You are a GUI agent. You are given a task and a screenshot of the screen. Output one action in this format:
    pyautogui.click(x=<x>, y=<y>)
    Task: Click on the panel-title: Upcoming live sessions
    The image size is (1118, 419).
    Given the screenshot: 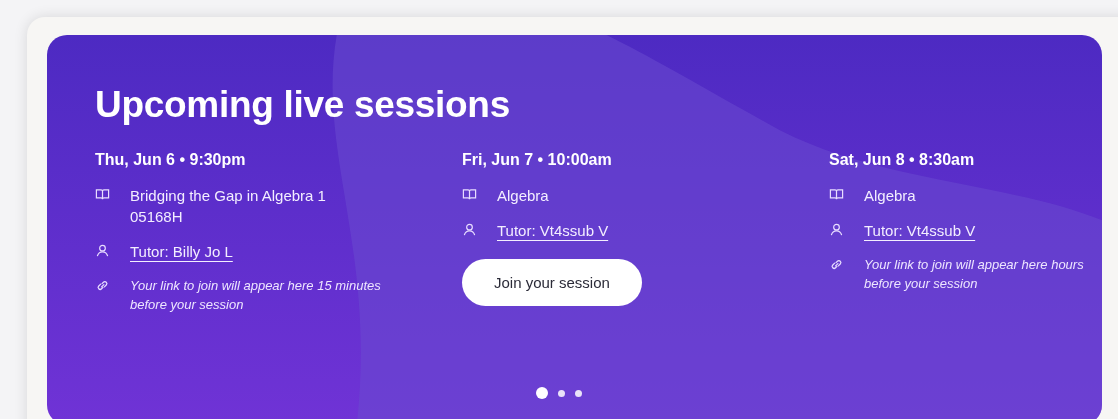 What is the action you would take?
    pyautogui.click(x=303, y=105)
    